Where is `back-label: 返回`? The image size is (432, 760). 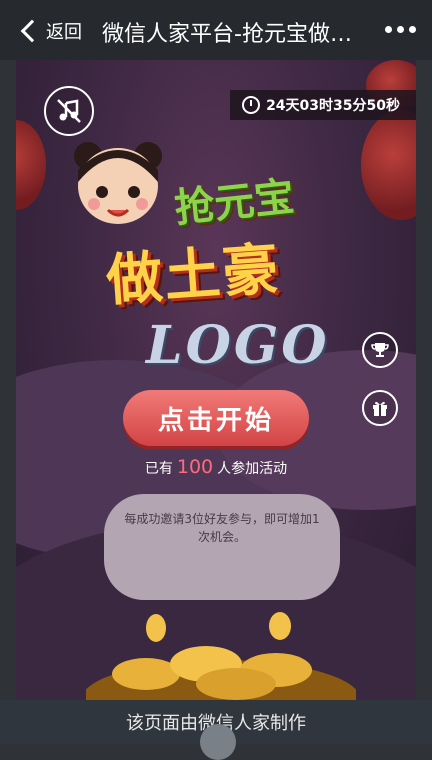
back-label: 返回 is located at coordinates (64, 32).